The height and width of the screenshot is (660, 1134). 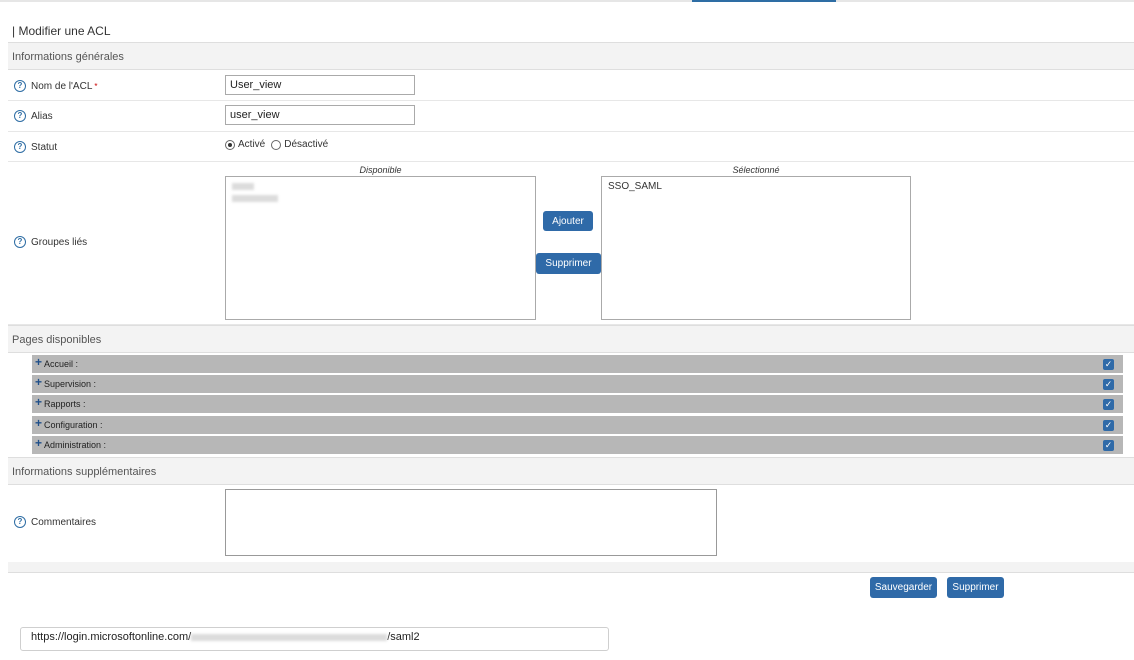 I want to click on page-label: Accueil :, so click(x=61, y=364).